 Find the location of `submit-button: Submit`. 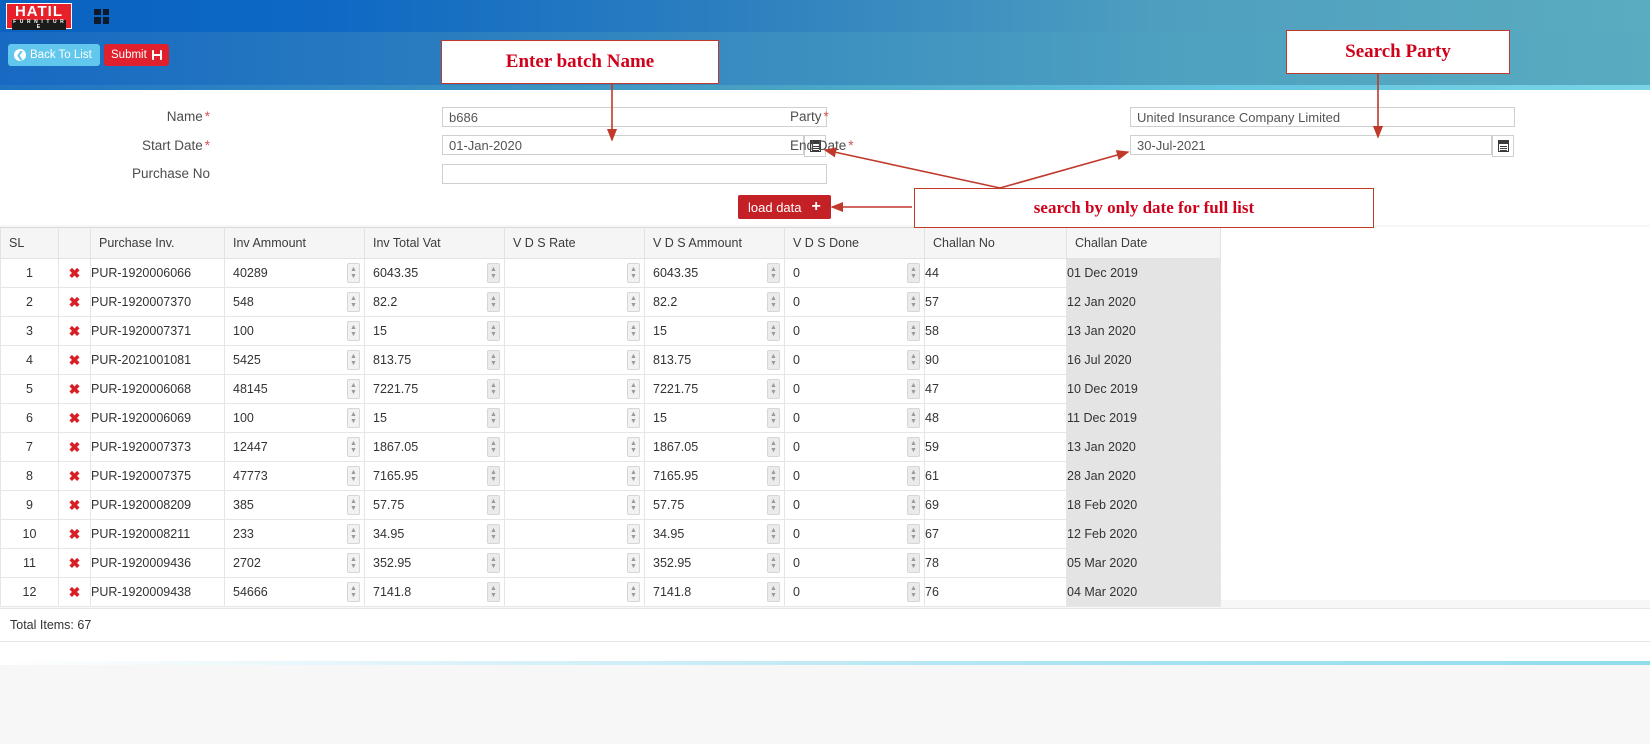

submit-button: Submit is located at coordinates (136, 55).